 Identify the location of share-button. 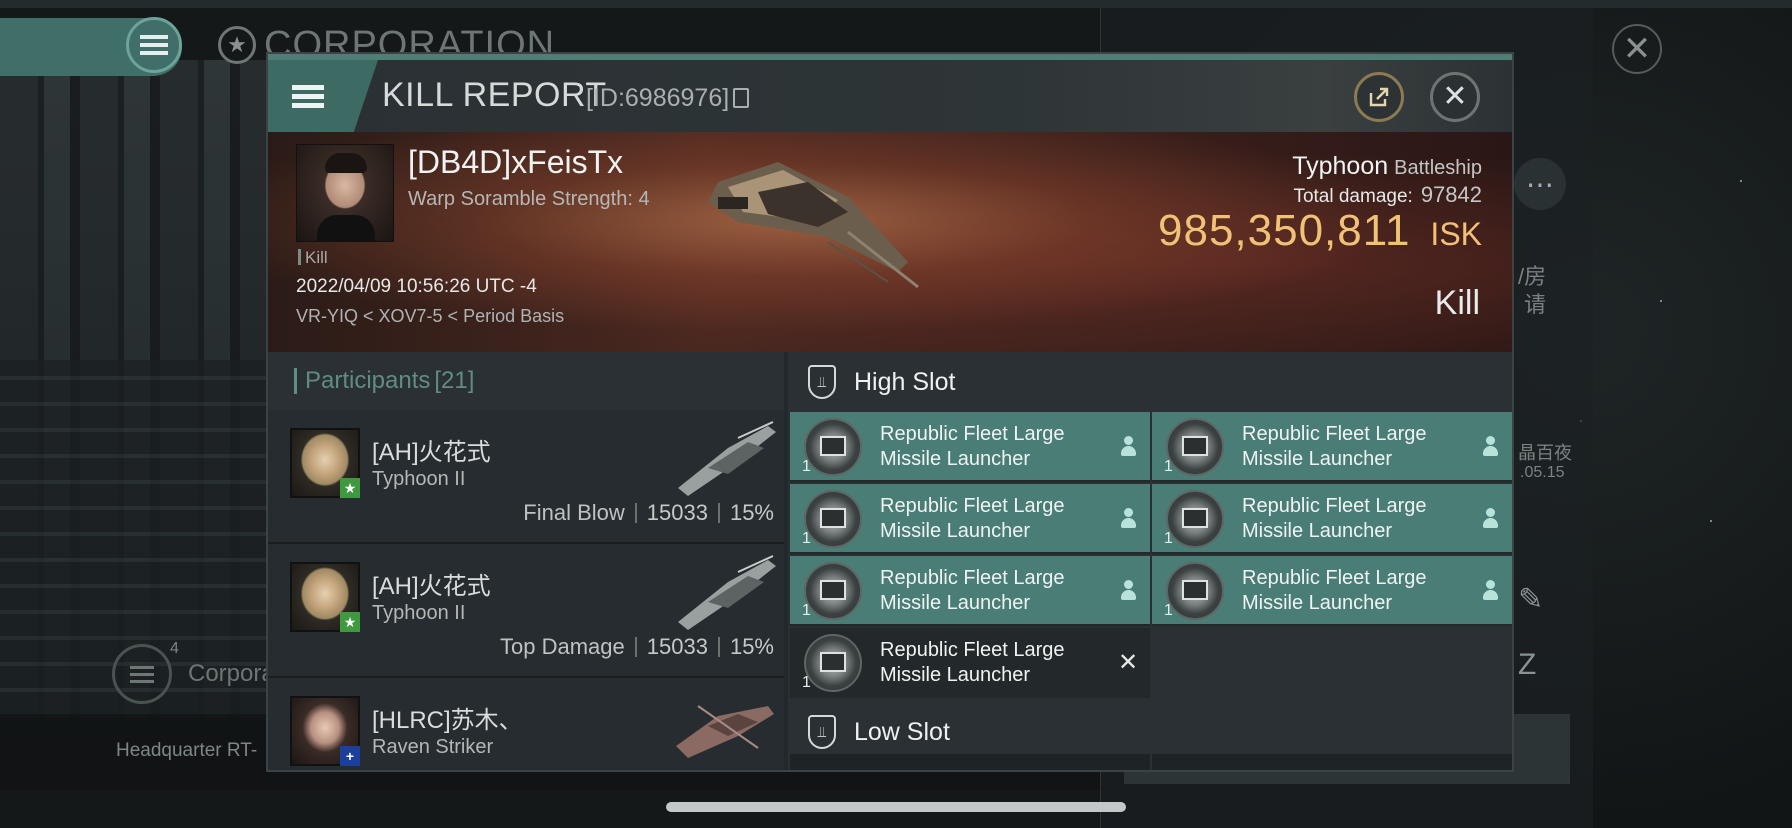
(1379, 97).